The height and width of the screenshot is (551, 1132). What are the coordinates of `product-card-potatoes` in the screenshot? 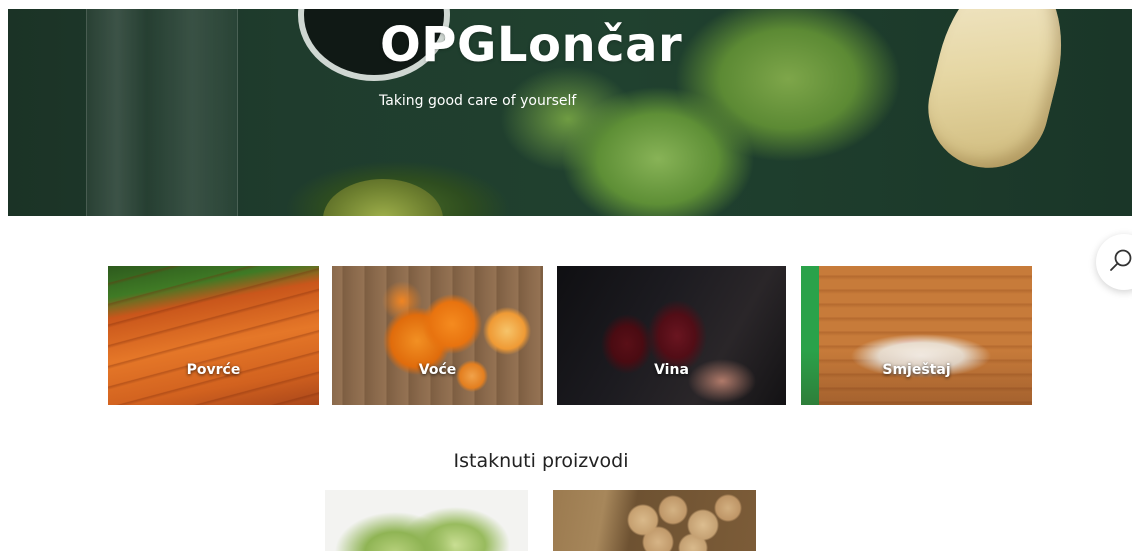 It's located at (654, 520).